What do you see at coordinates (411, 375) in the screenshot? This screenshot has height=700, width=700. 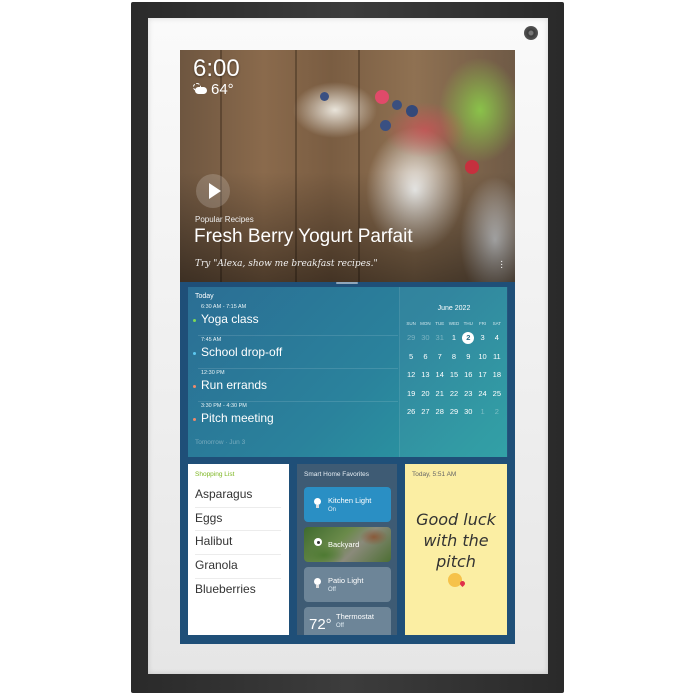 I see `calendar-day: 12` at bounding box center [411, 375].